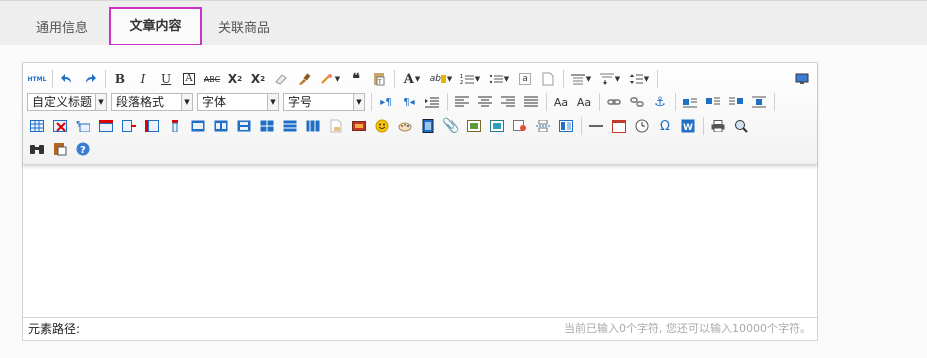  What do you see at coordinates (386, 102) in the screenshot?
I see `ltr-direction-icon: ▸¶` at bounding box center [386, 102].